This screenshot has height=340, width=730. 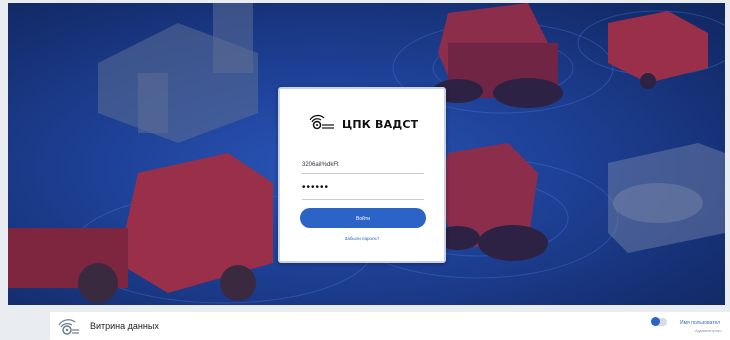 I want to click on toggle-knob, so click(x=655, y=321).